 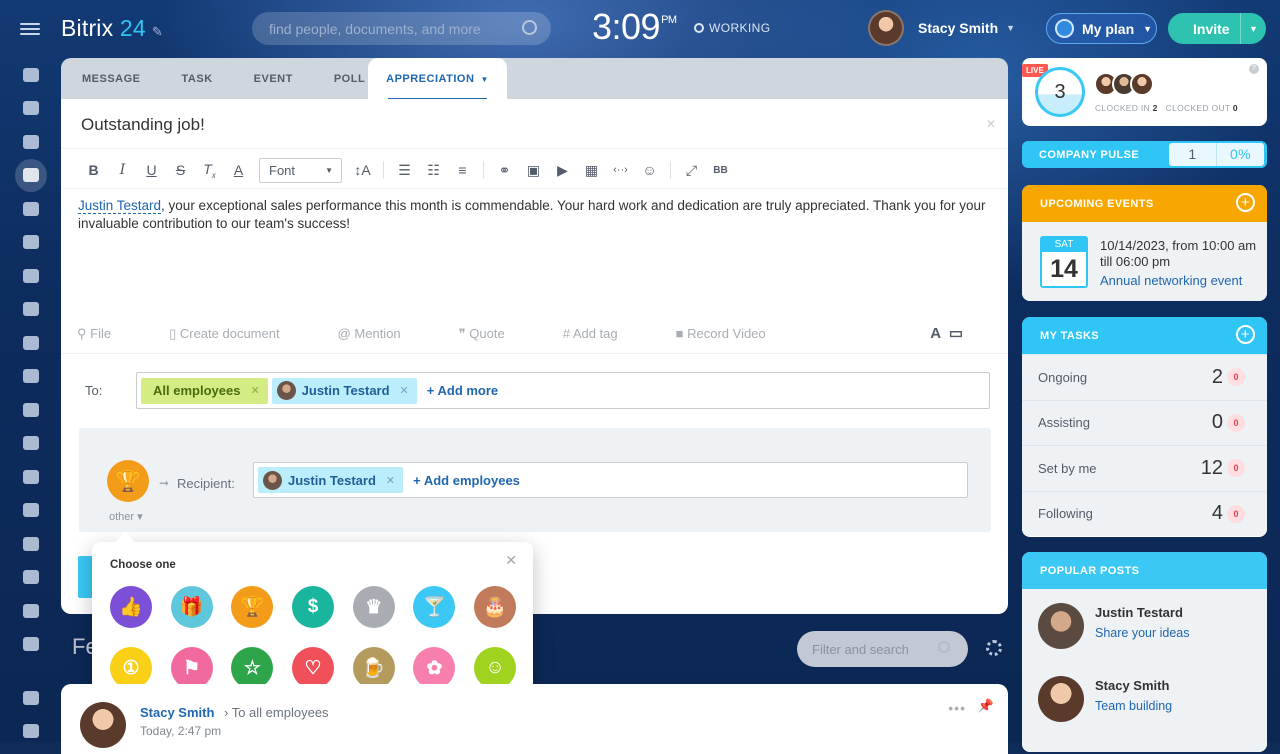 What do you see at coordinates (103, 725) in the screenshot?
I see `avatar` at bounding box center [103, 725].